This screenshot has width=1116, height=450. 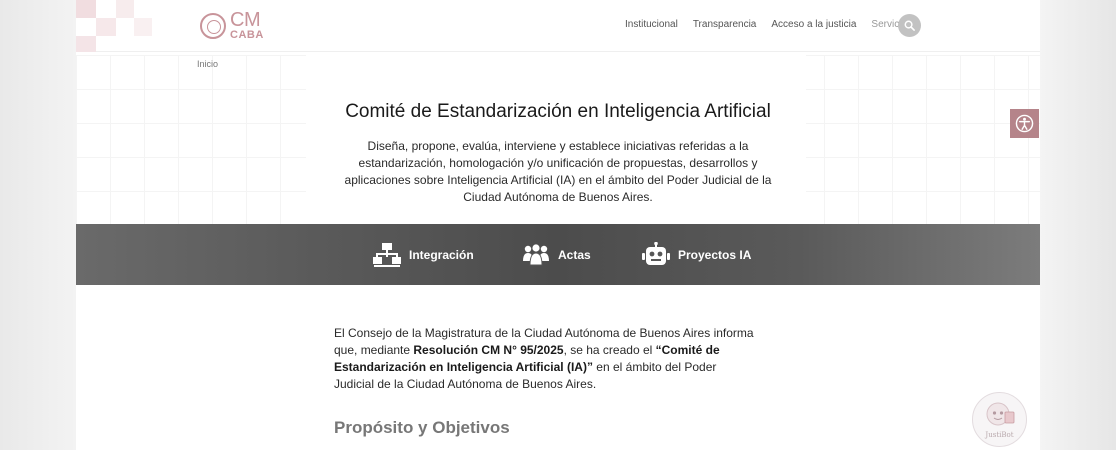 What do you see at coordinates (213, 25) in the screenshot?
I see `logo-seal-icon` at bounding box center [213, 25].